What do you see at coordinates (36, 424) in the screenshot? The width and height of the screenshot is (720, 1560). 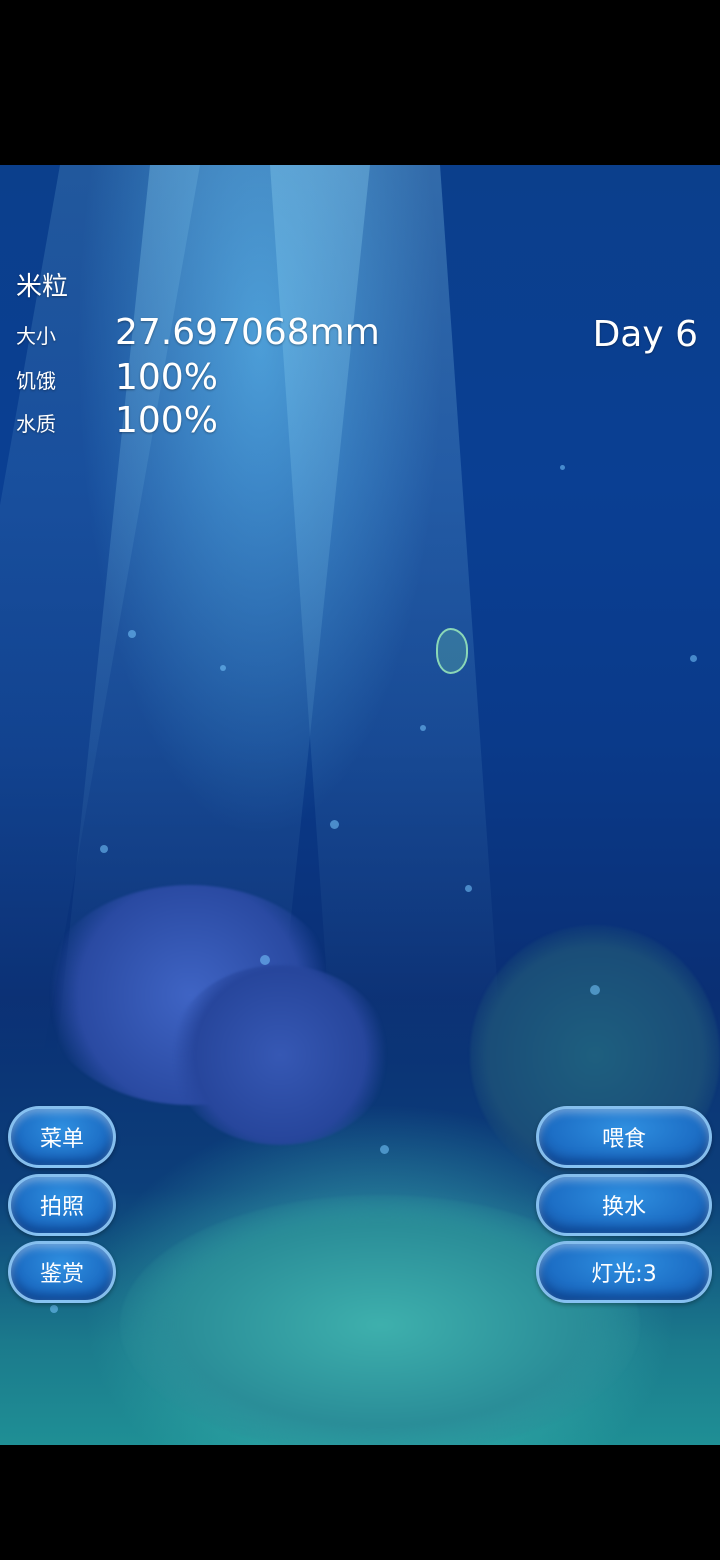 I see `stat-label-water-quality: 水质` at bounding box center [36, 424].